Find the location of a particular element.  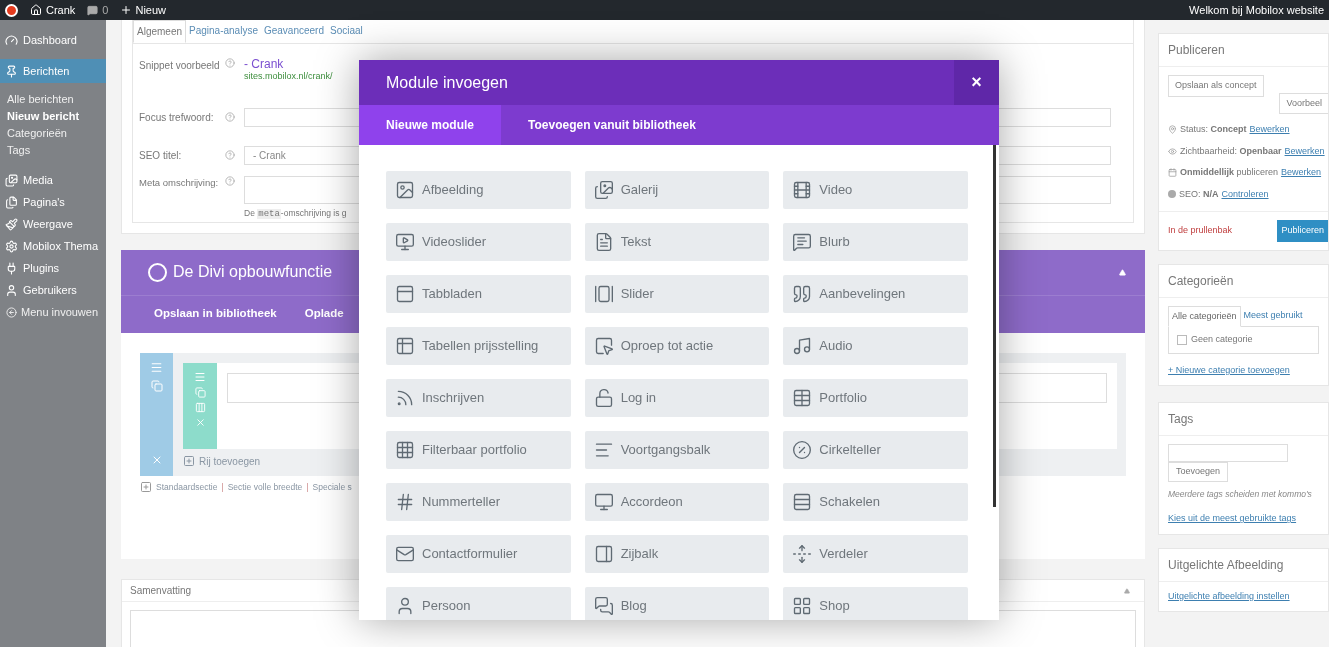

menu-item: Plugins is located at coordinates (53, 268).